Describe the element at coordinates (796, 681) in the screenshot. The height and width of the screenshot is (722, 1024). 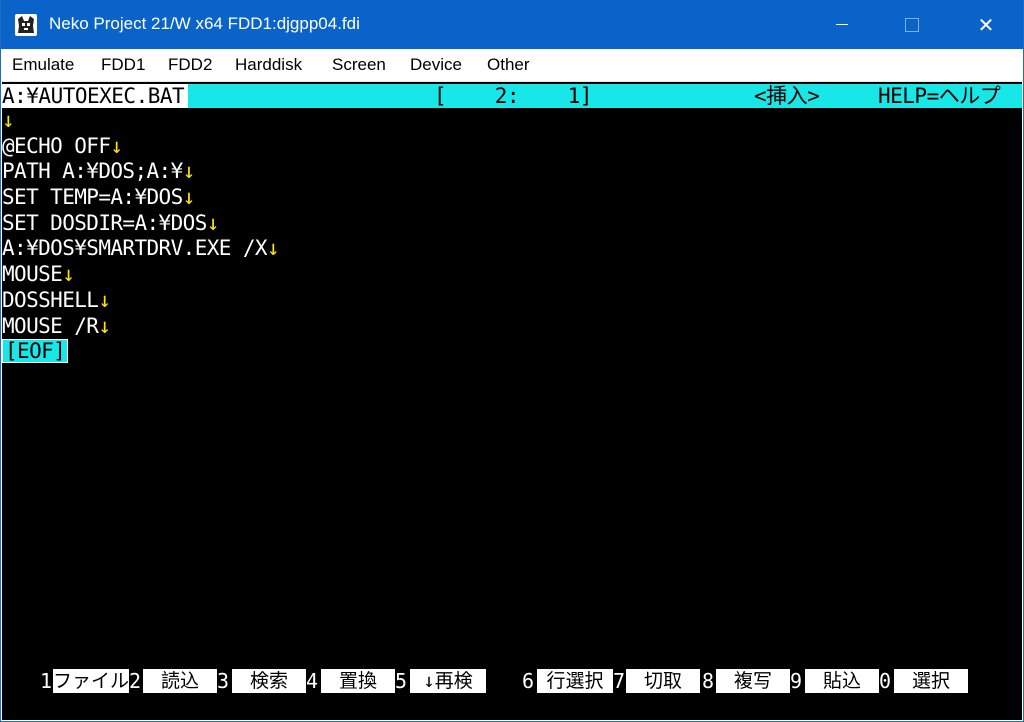
I see `fkey-number: 9` at that location.